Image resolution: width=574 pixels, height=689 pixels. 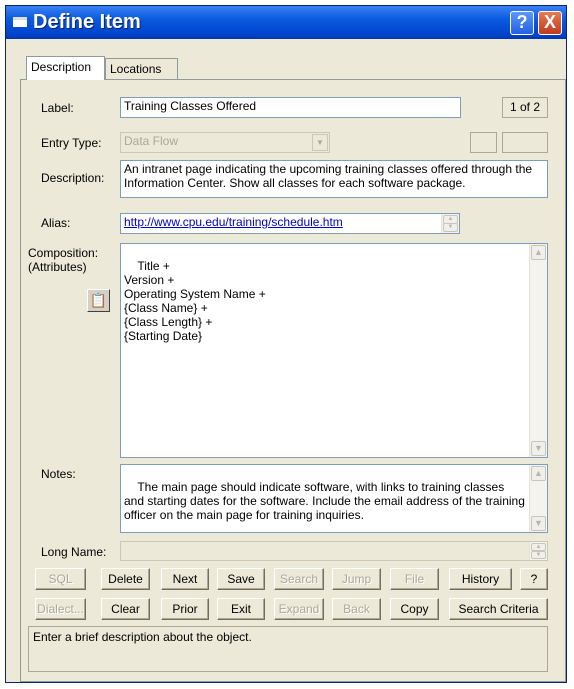 I want to click on delete-button: Delete, so click(x=125, y=579).